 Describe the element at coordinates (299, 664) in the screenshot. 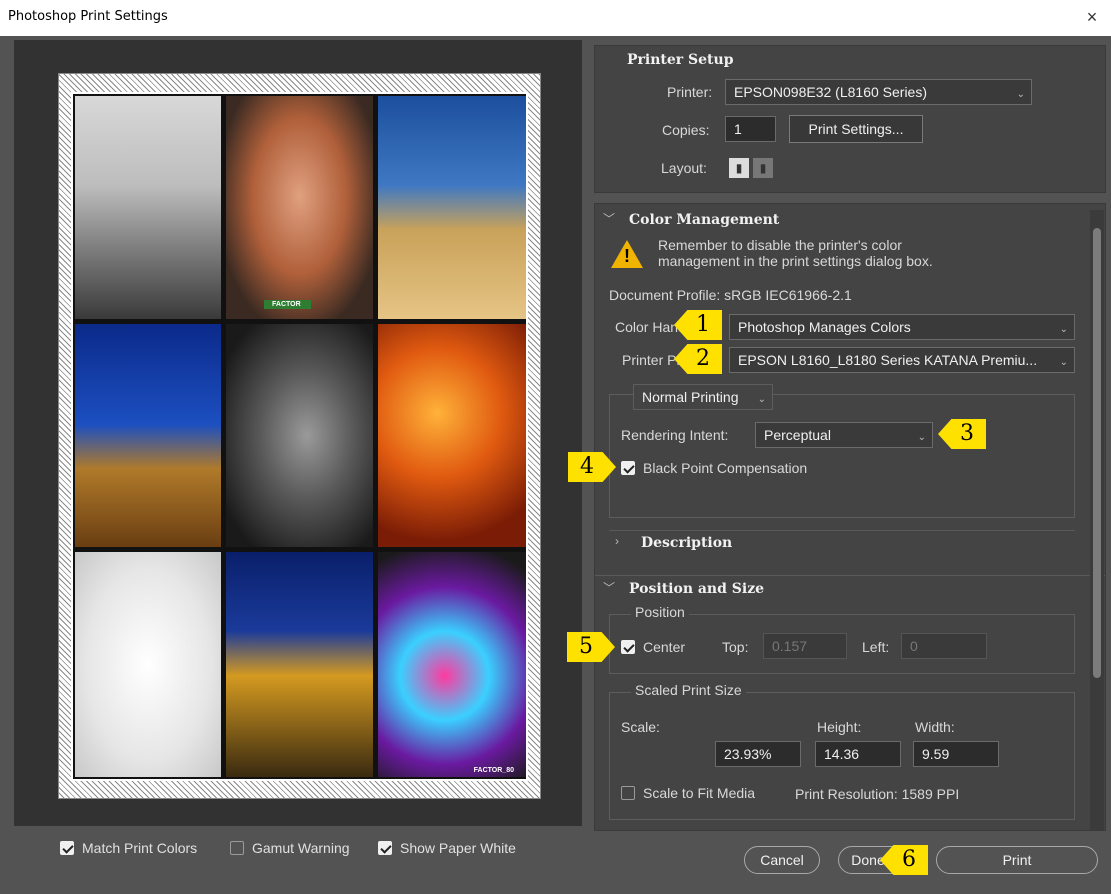

I see `photo-aspen-trees` at that location.